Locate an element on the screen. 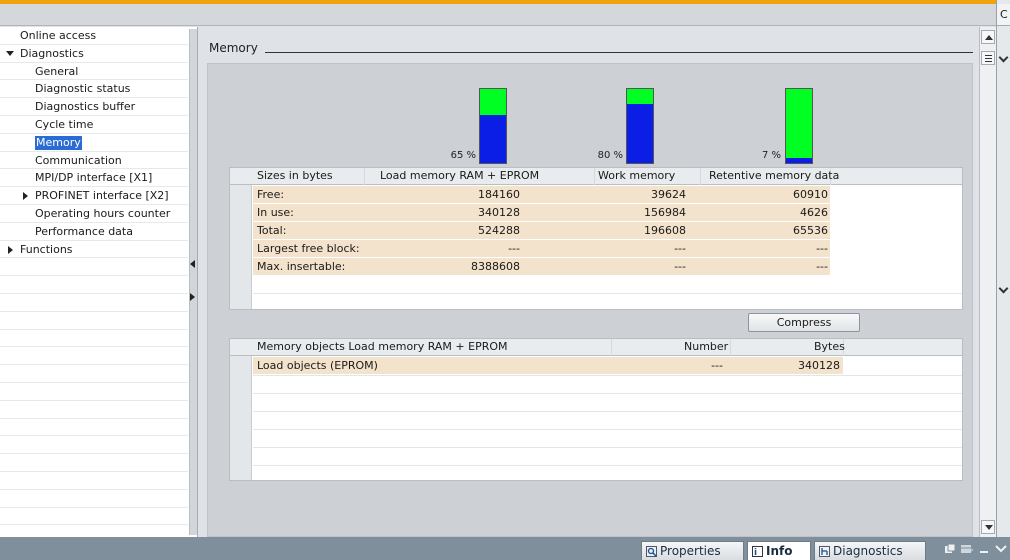  tab-properties-label: Properties is located at coordinates (690, 551).